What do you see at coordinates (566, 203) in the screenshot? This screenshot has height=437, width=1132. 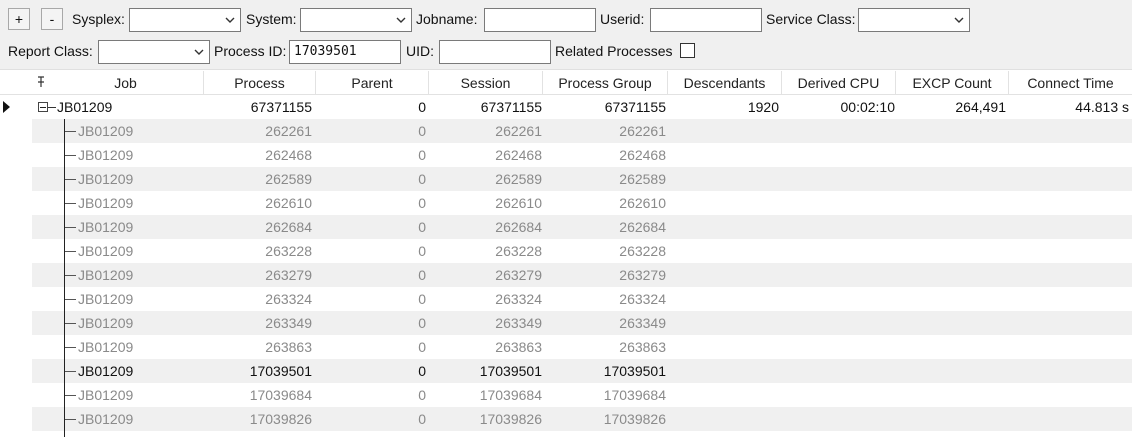 I see `table-row: JB01209 262610 0 262610 262610` at bounding box center [566, 203].